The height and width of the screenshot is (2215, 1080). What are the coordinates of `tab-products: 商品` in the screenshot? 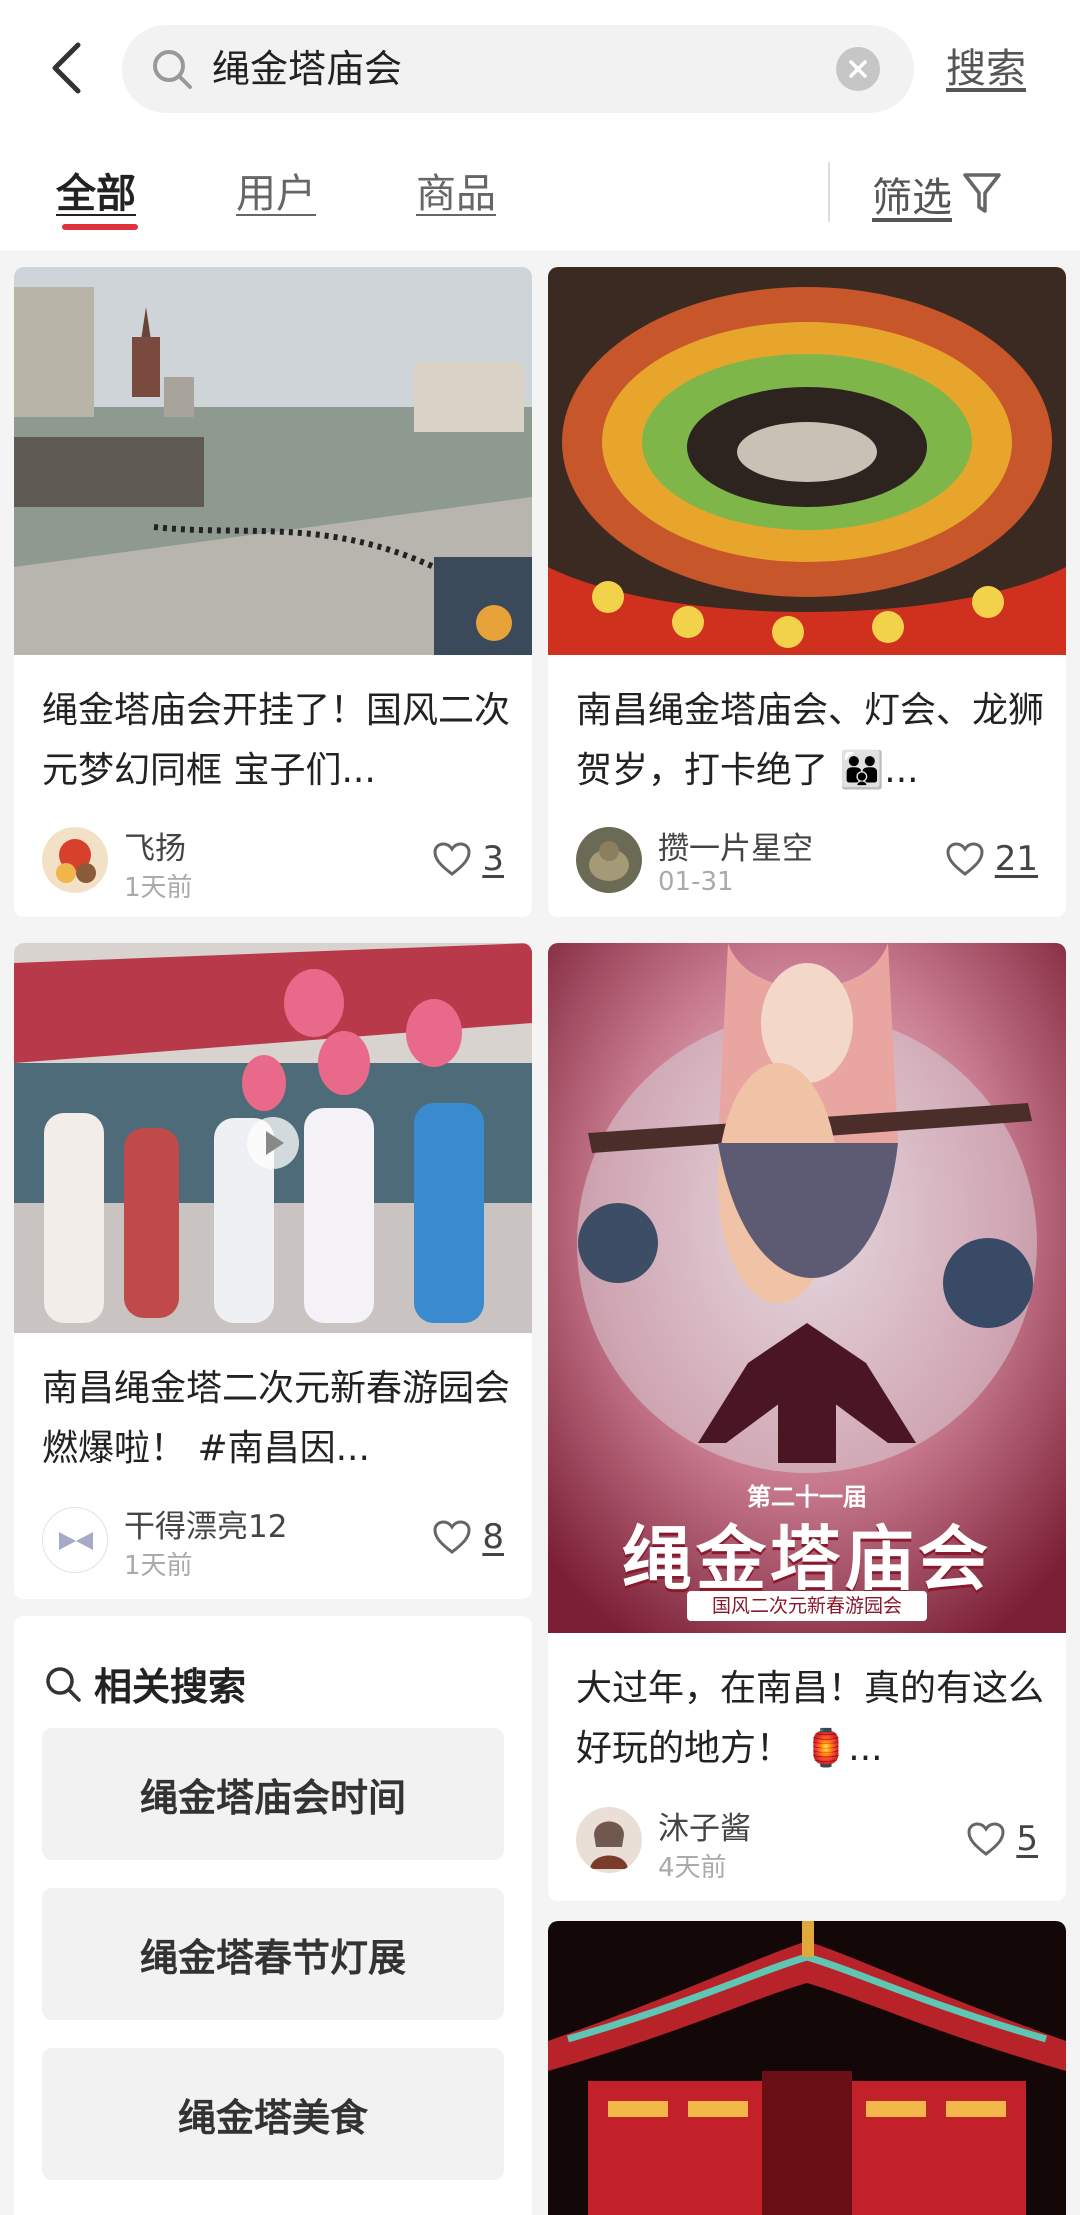 It's located at (456, 194).